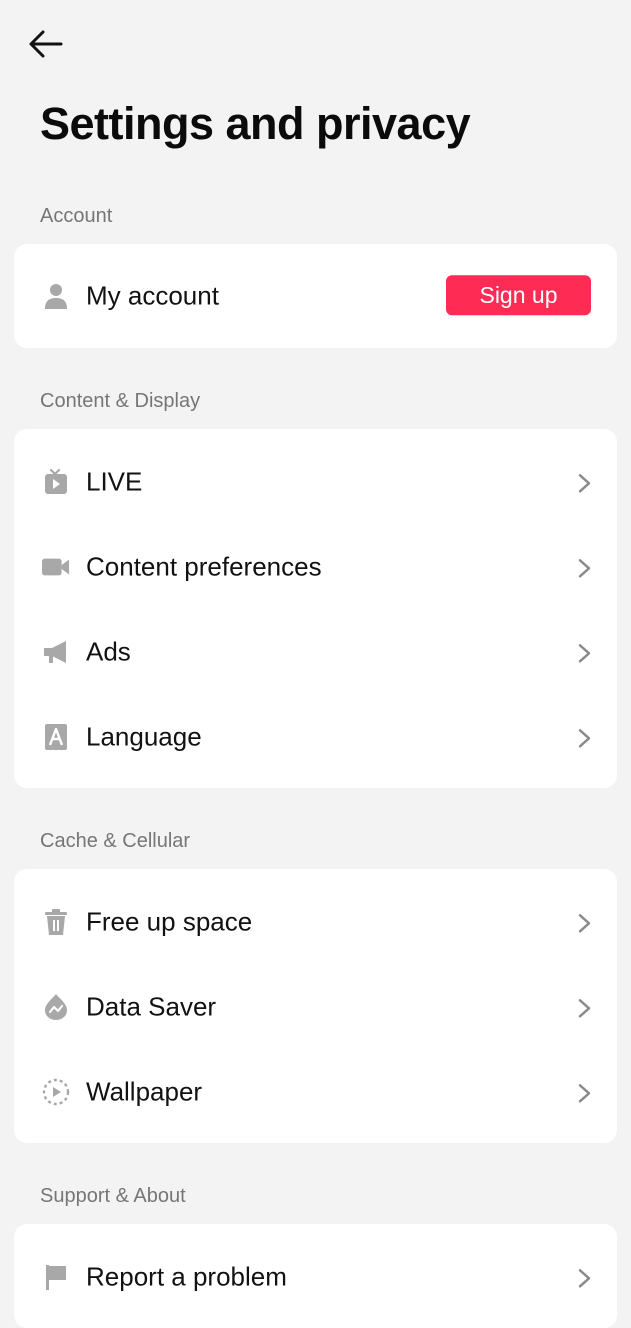 This screenshot has width=631, height=1328. What do you see at coordinates (315, 1091) in the screenshot?
I see `menu-item-wallpaper: Wallpaper` at bounding box center [315, 1091].